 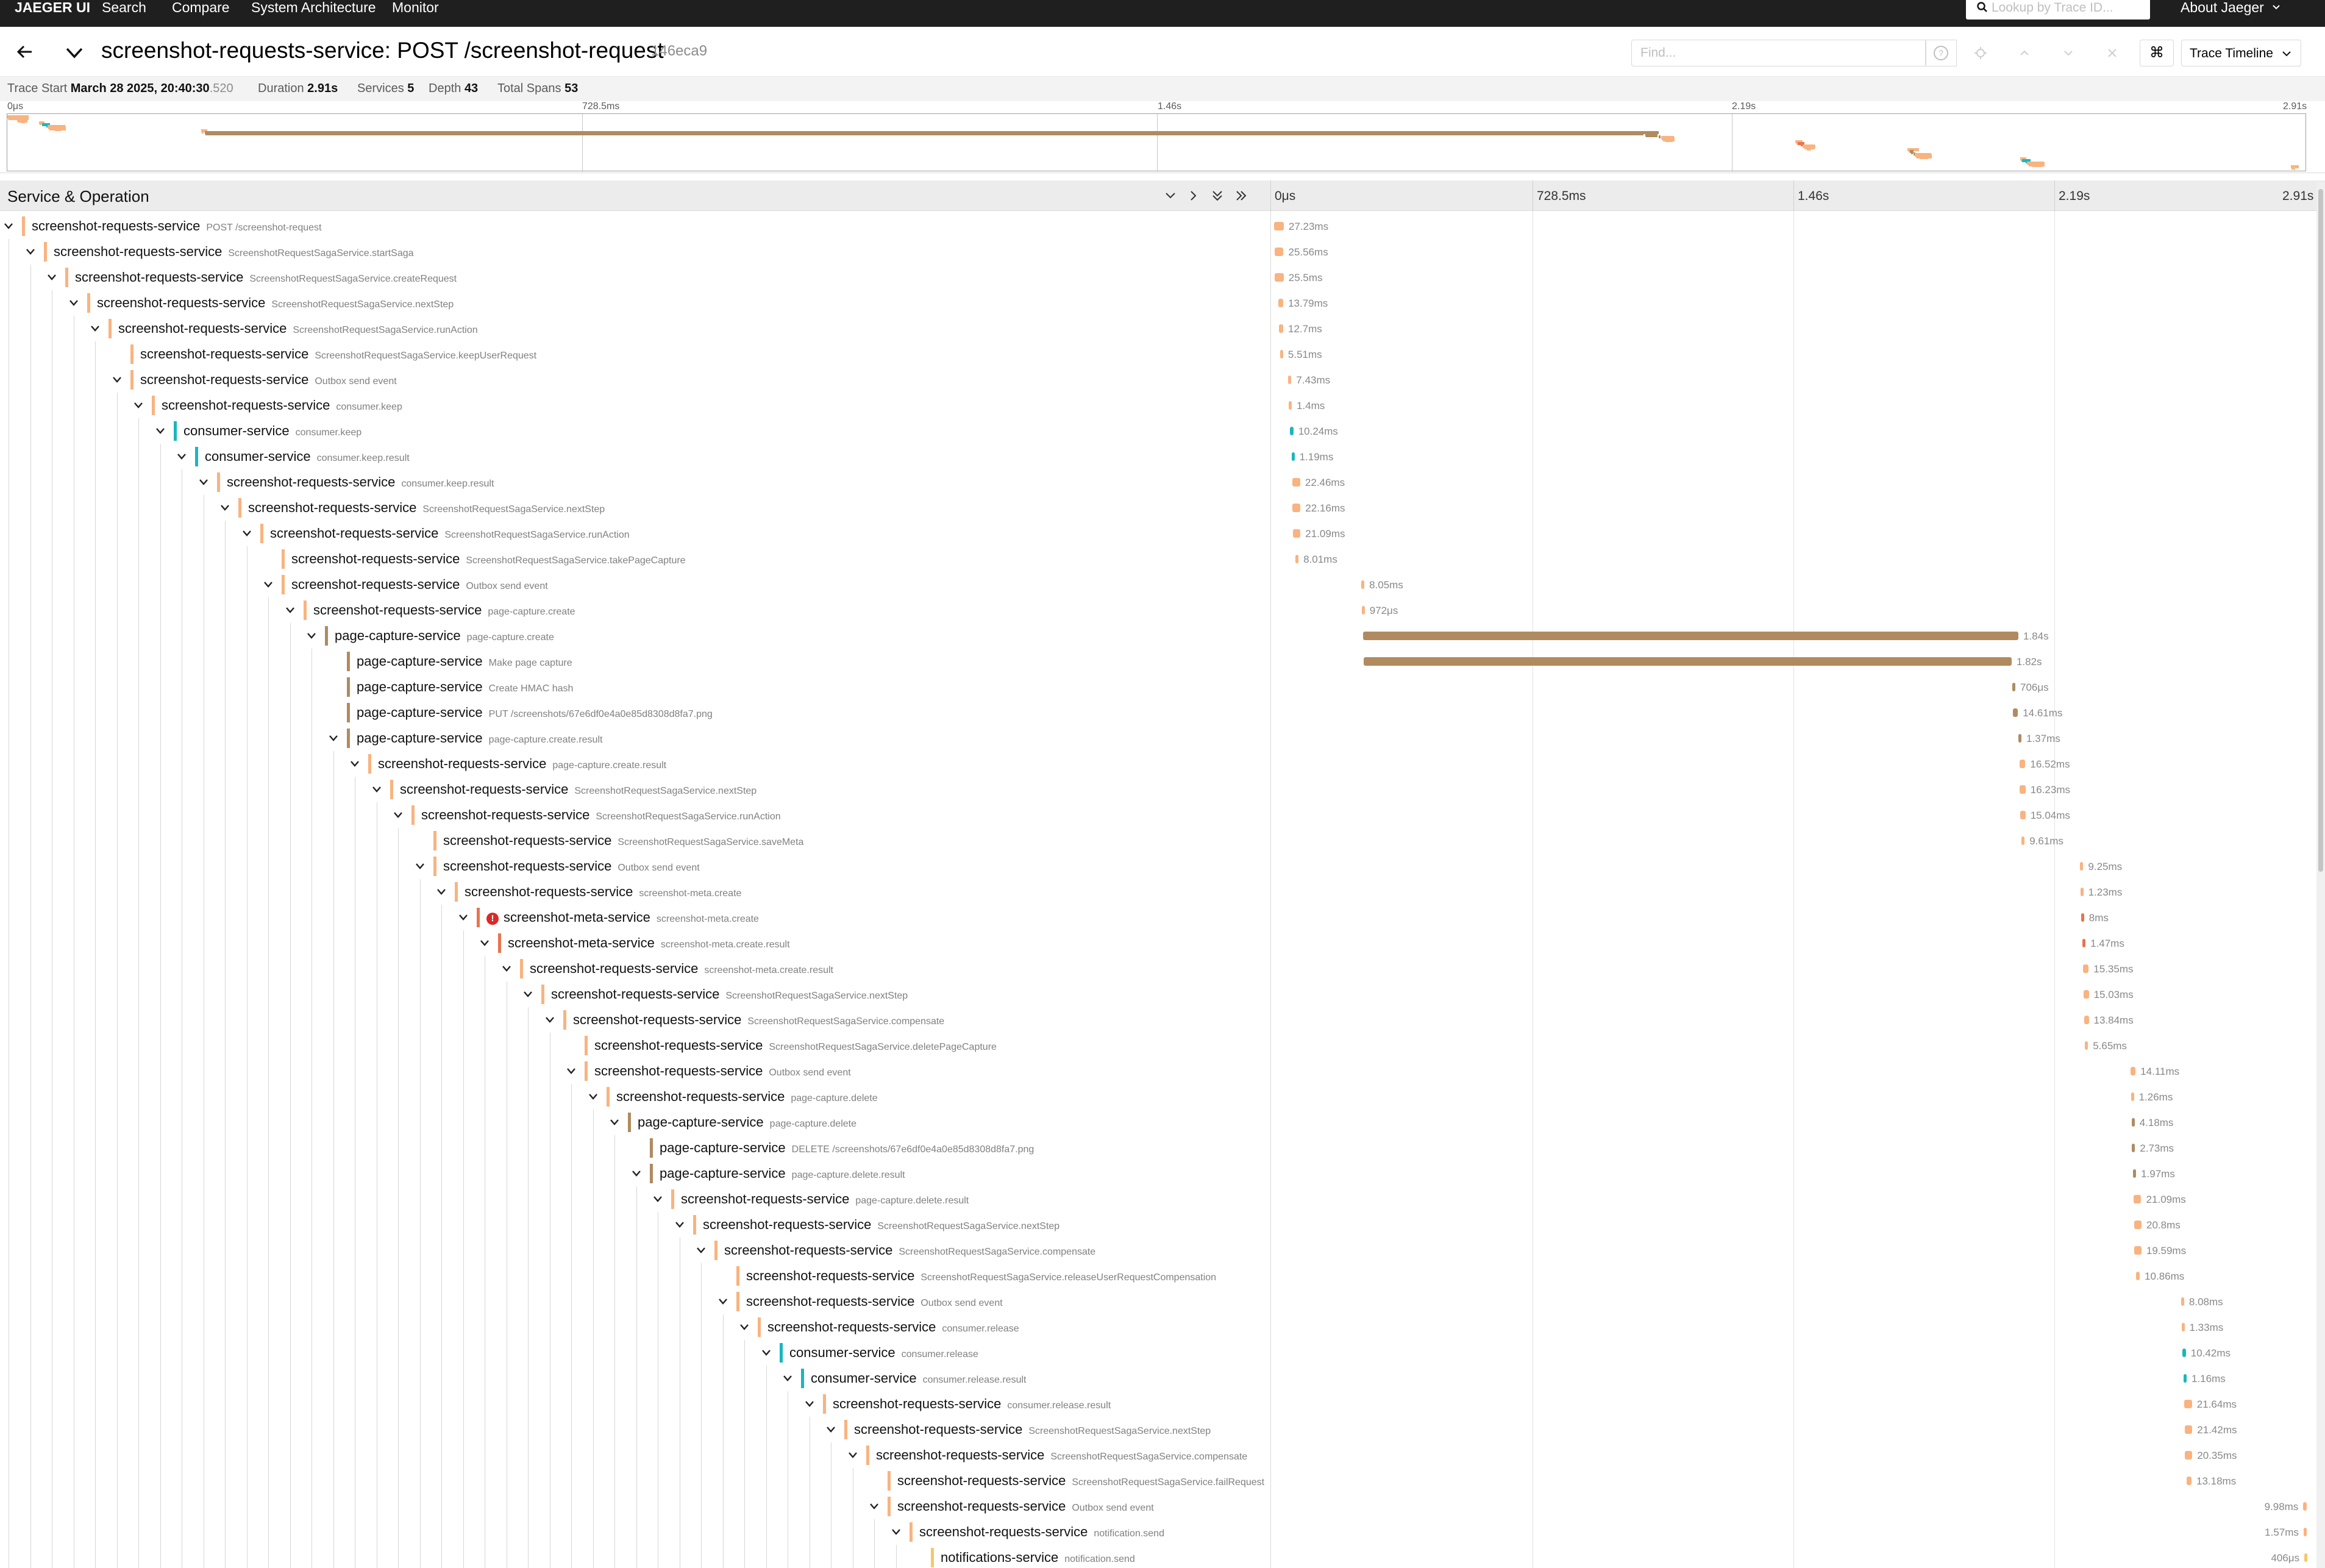 I want to click on nav-compare: Compare, so click(x=201, y=14).